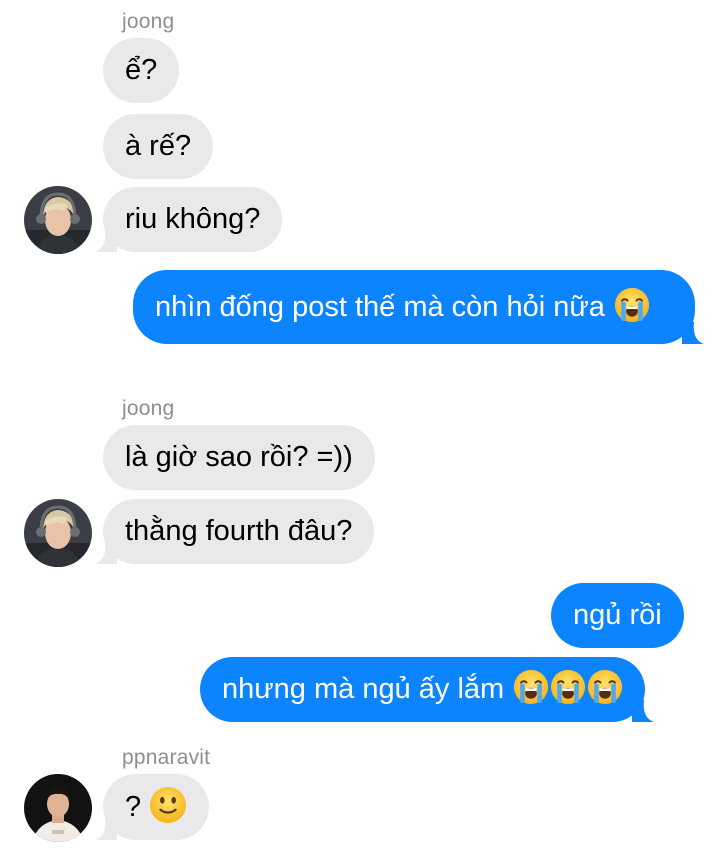  What do you see at coordinates (239, 531) in the screenshot?
I see `message-text: thằng fourth đâu?` at bounding box center [239, 531].